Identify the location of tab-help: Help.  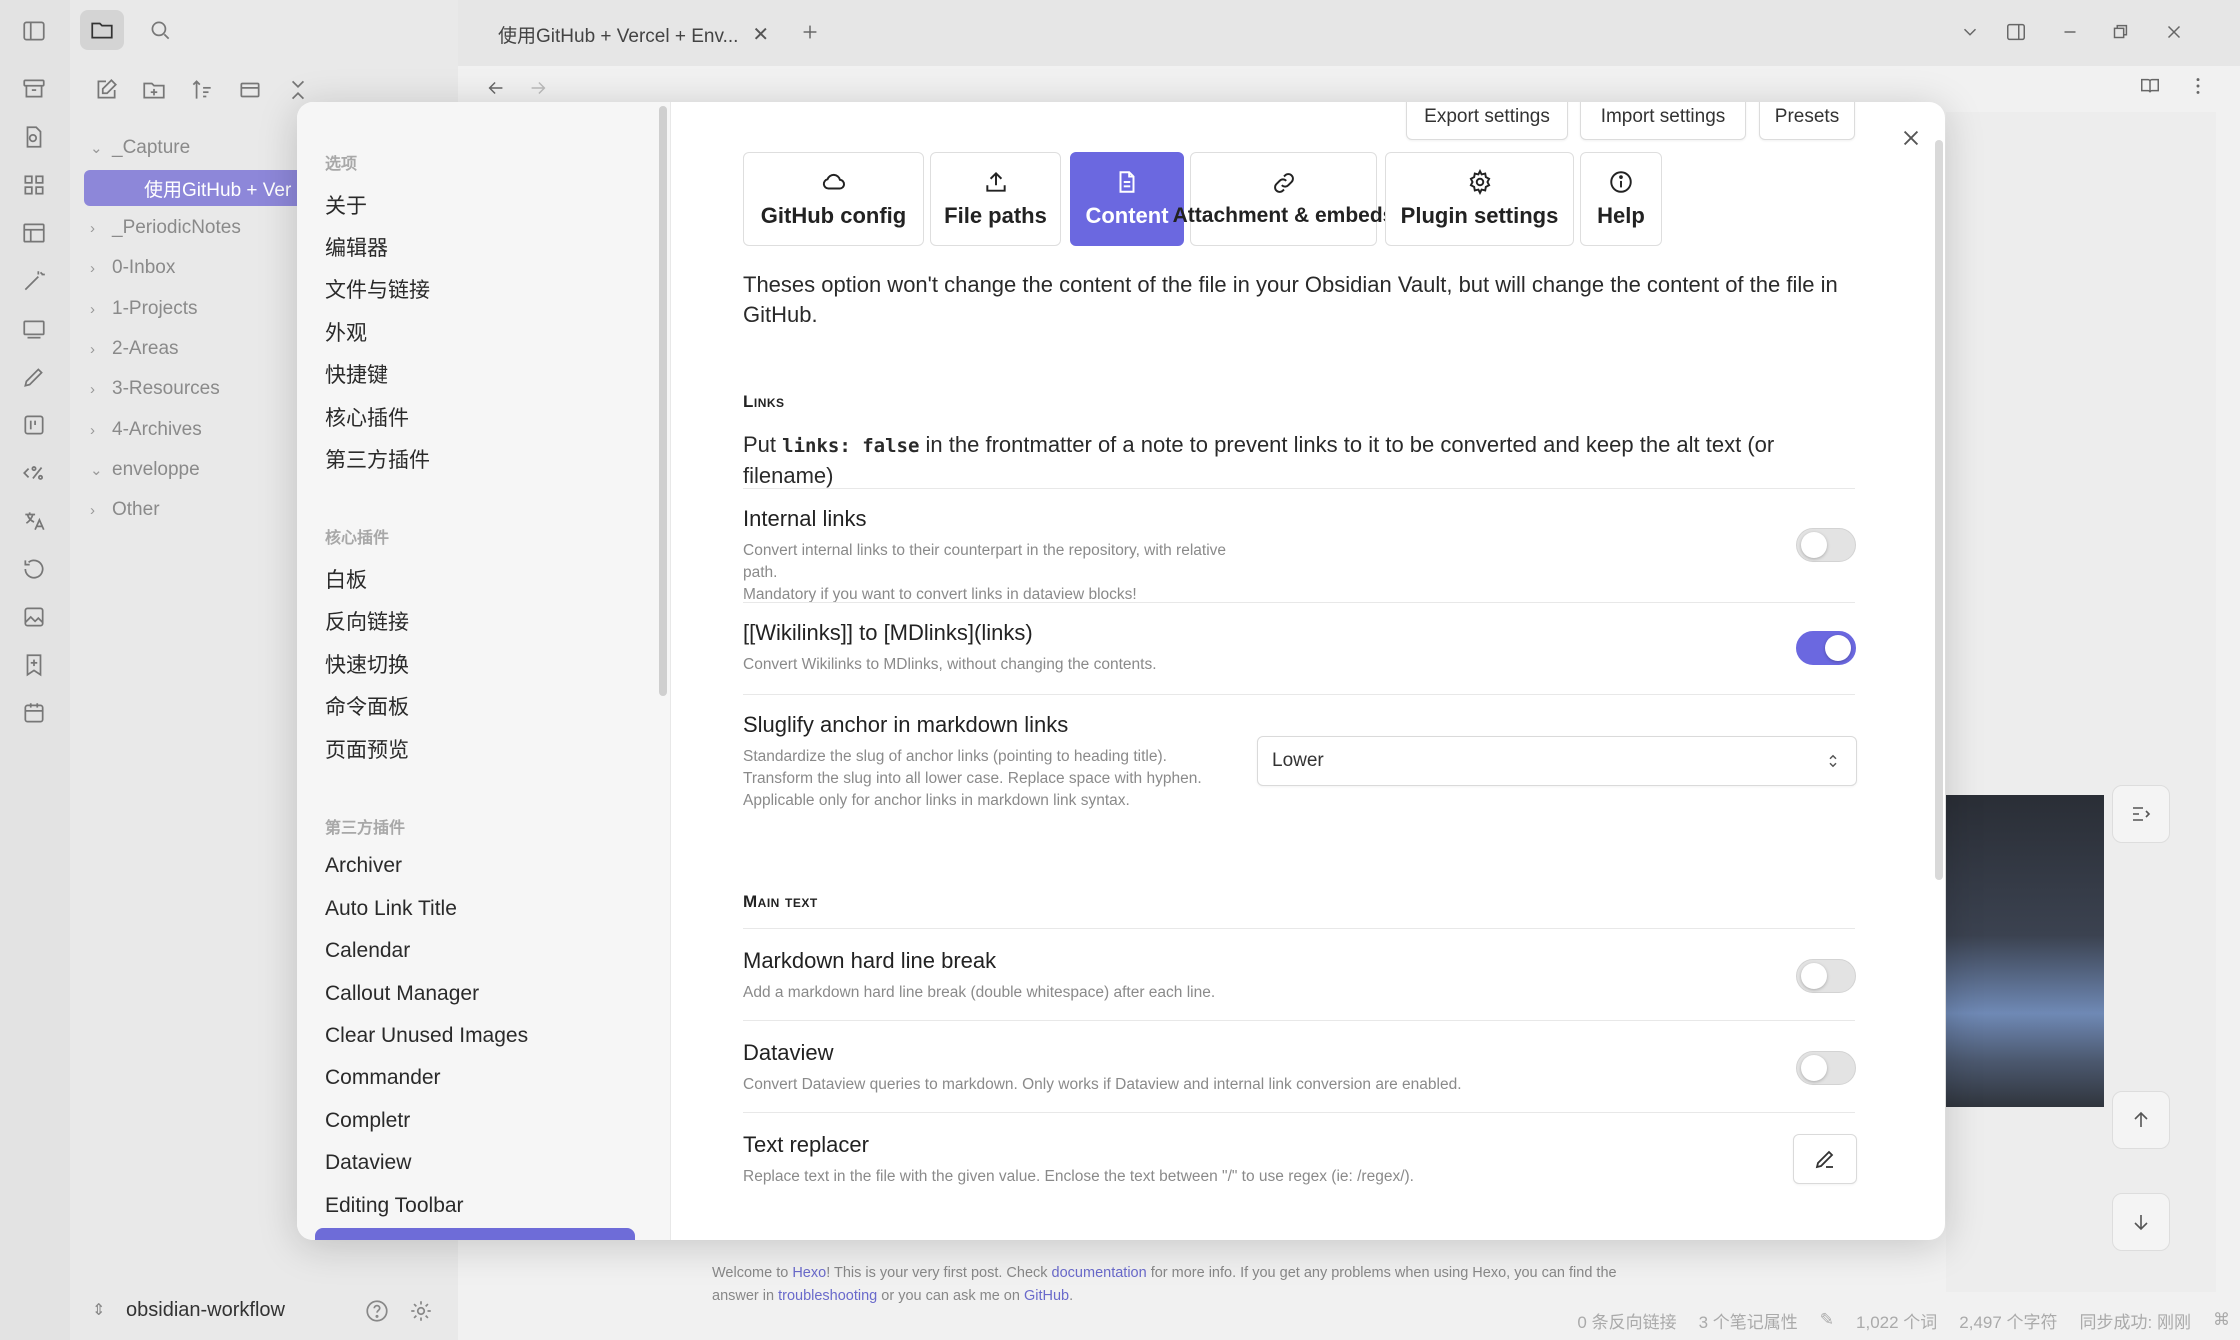
(1621, 199).